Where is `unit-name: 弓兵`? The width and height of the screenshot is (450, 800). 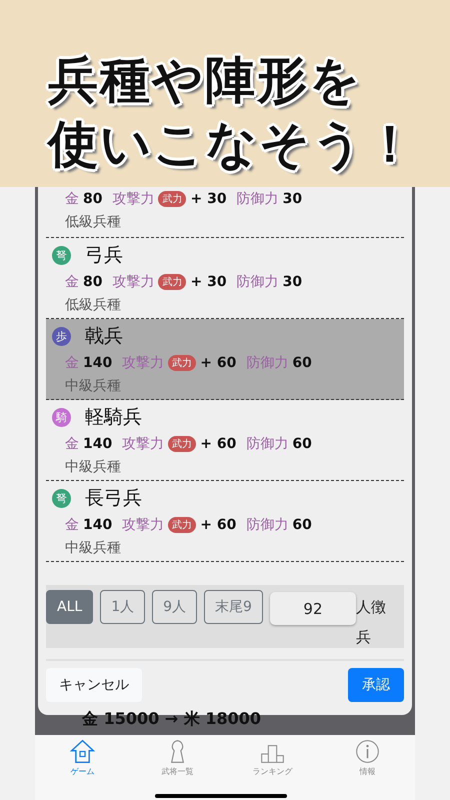
unit-name: 弓兵 is located at coordinates (104, 255).